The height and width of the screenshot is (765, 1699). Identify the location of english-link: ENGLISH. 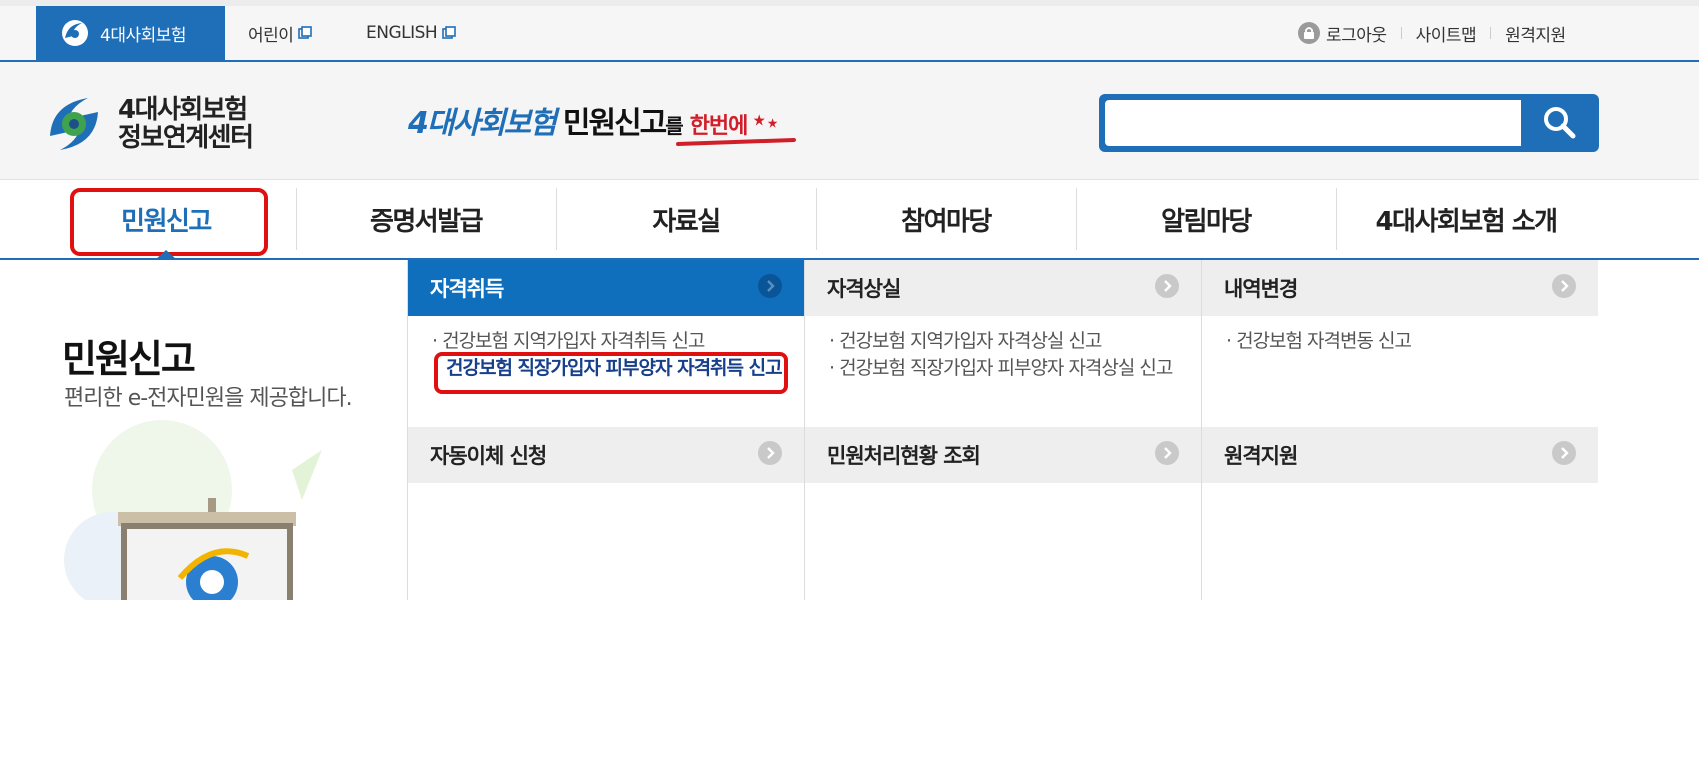
(411, 33).